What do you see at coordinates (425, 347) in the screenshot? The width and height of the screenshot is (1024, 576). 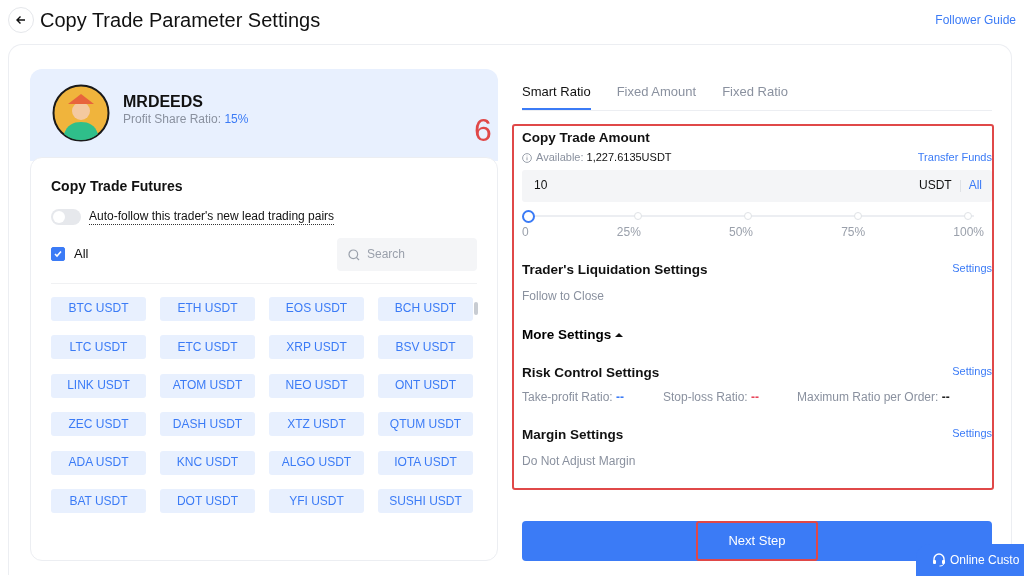 I see `pair-chip: BSV USDT` at bounding box center [425, 347].